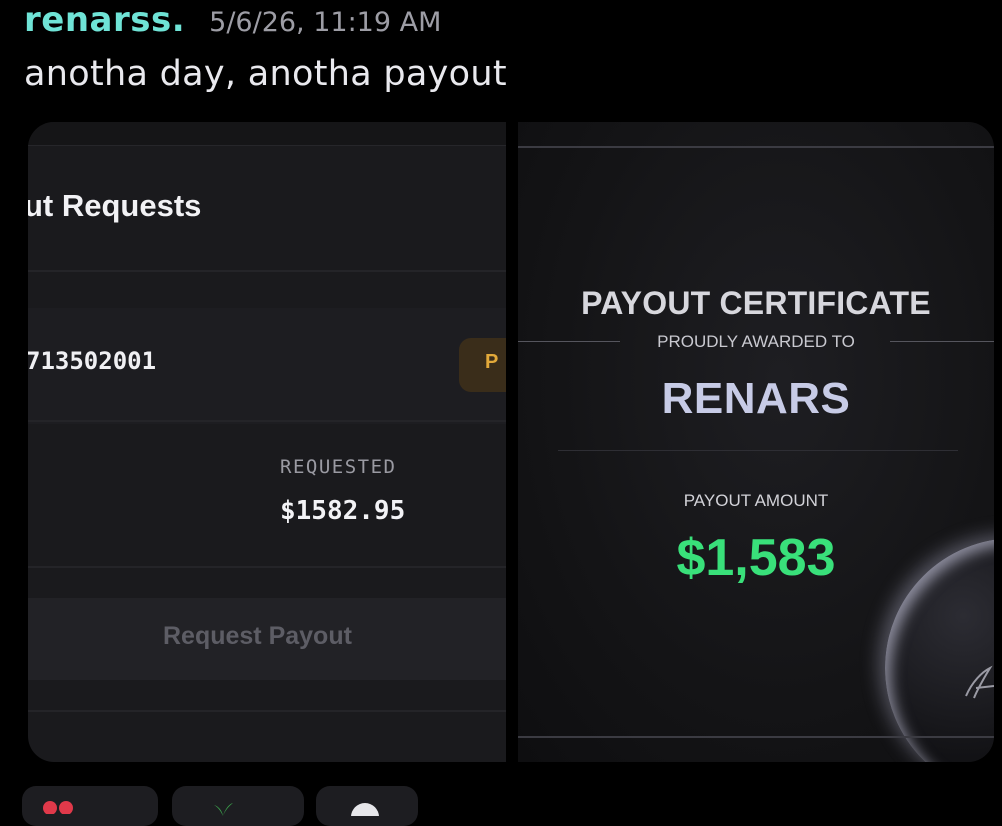 The height and width of the screenshot is (826, 1002). Describe the element at coordinates (267, 134) in the screenshot. I see `app-top-strip` at that location.